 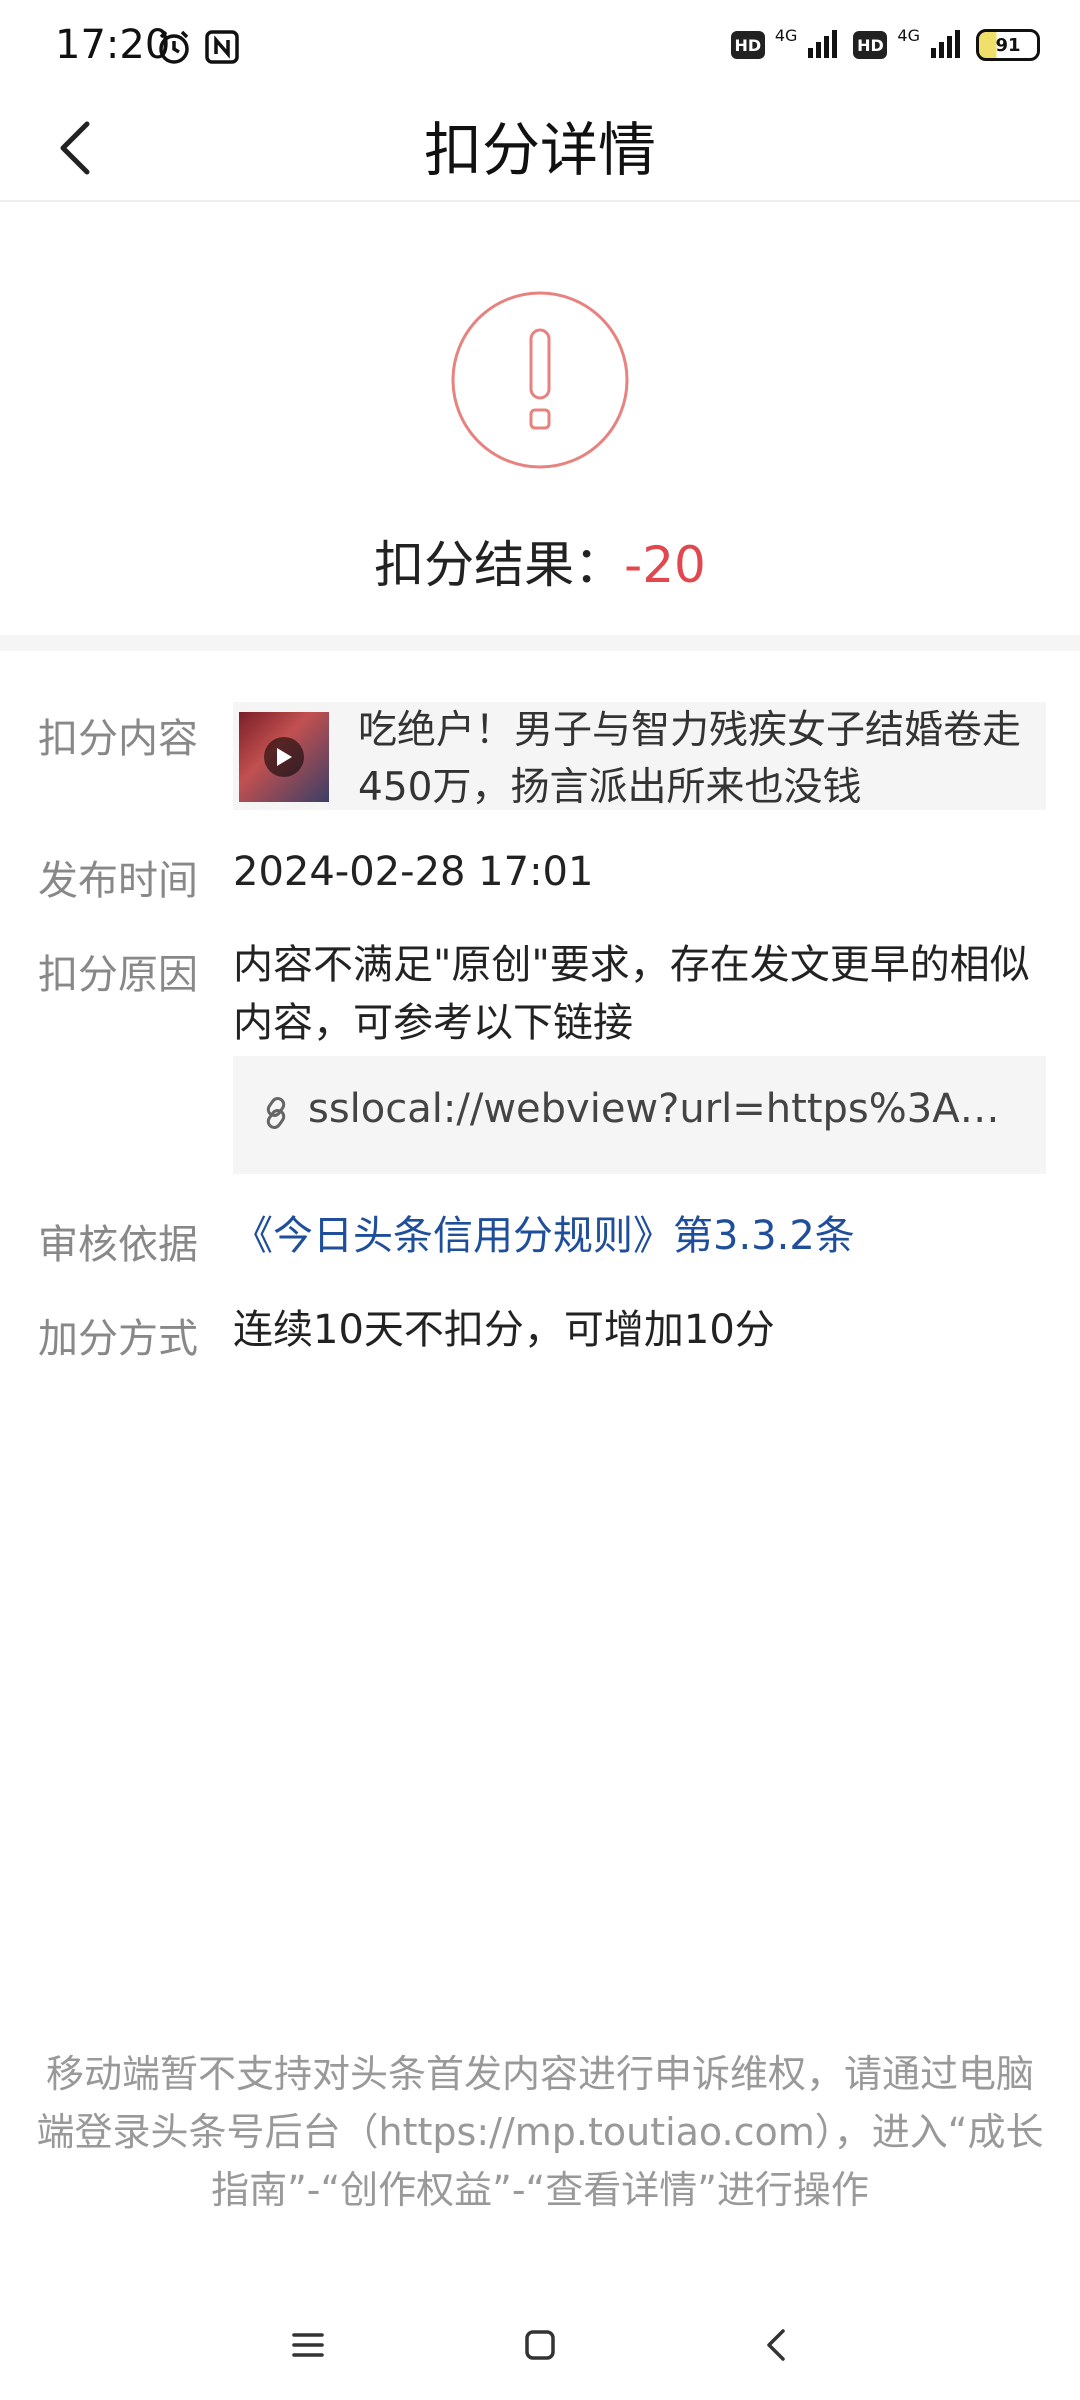 I want to click on reason-label: 扣分原因, so click(x=118, y=975).